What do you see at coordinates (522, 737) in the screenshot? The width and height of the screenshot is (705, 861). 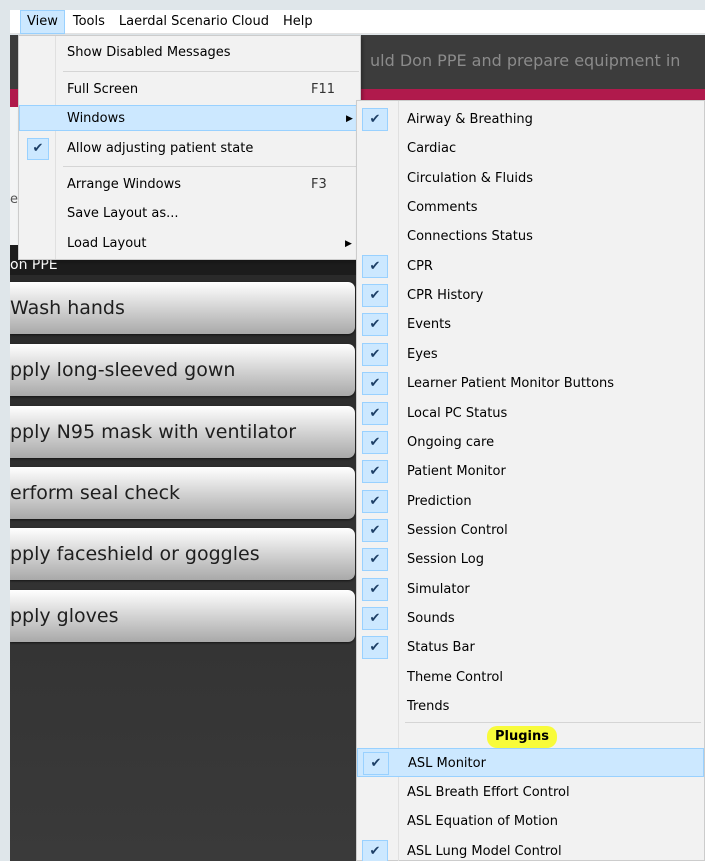 I see `plugins-header: Plugins` at bounding box center [522, 737].